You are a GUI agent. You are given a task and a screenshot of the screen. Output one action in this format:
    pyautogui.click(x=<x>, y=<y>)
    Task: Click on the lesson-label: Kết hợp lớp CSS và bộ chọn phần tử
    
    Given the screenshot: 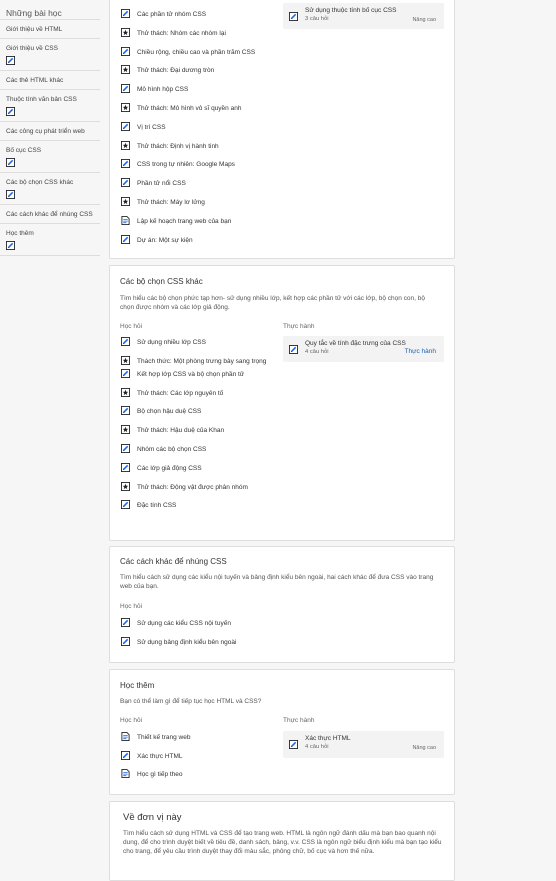 What is the action you would take?
    pyautogui.click(x=190, y=374)
    